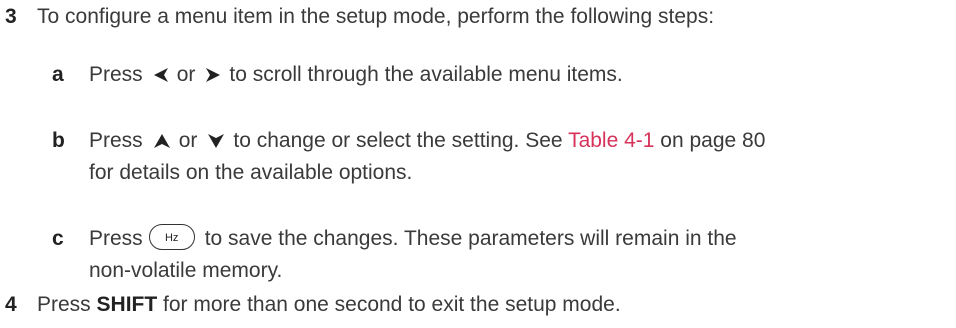 The height and width of the screenshot is (328, 956). I want to click on step-letter: a, so click(58, 74).